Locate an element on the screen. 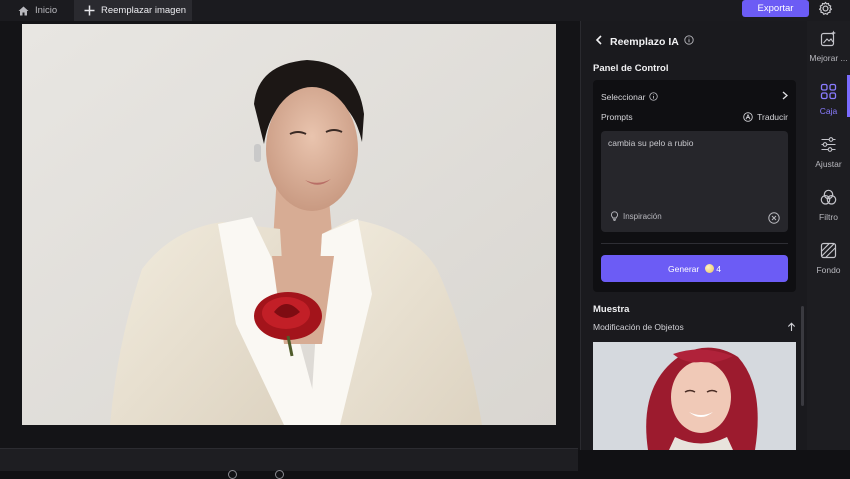 Image resolution: width=850 pixels, height=479 pixels. settings-icon is located at coordinates (825, 8).